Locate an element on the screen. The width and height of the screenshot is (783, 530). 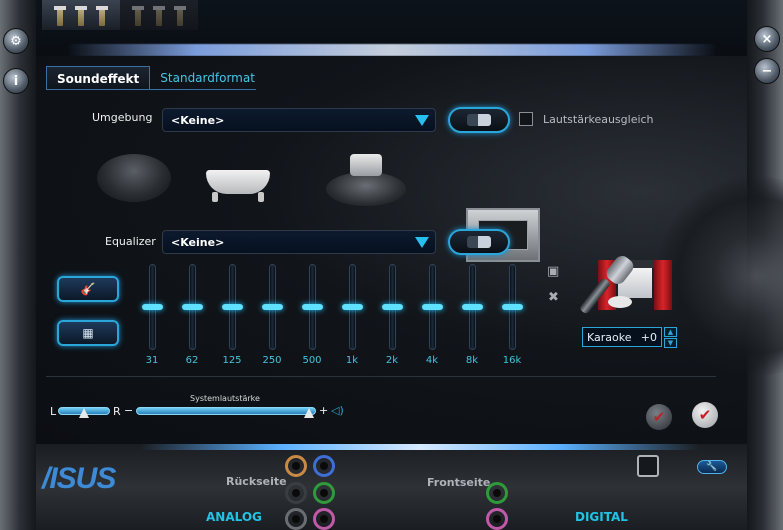
karaoke-down-arrow-icon: ▼ is located at coordinates (670, 343).